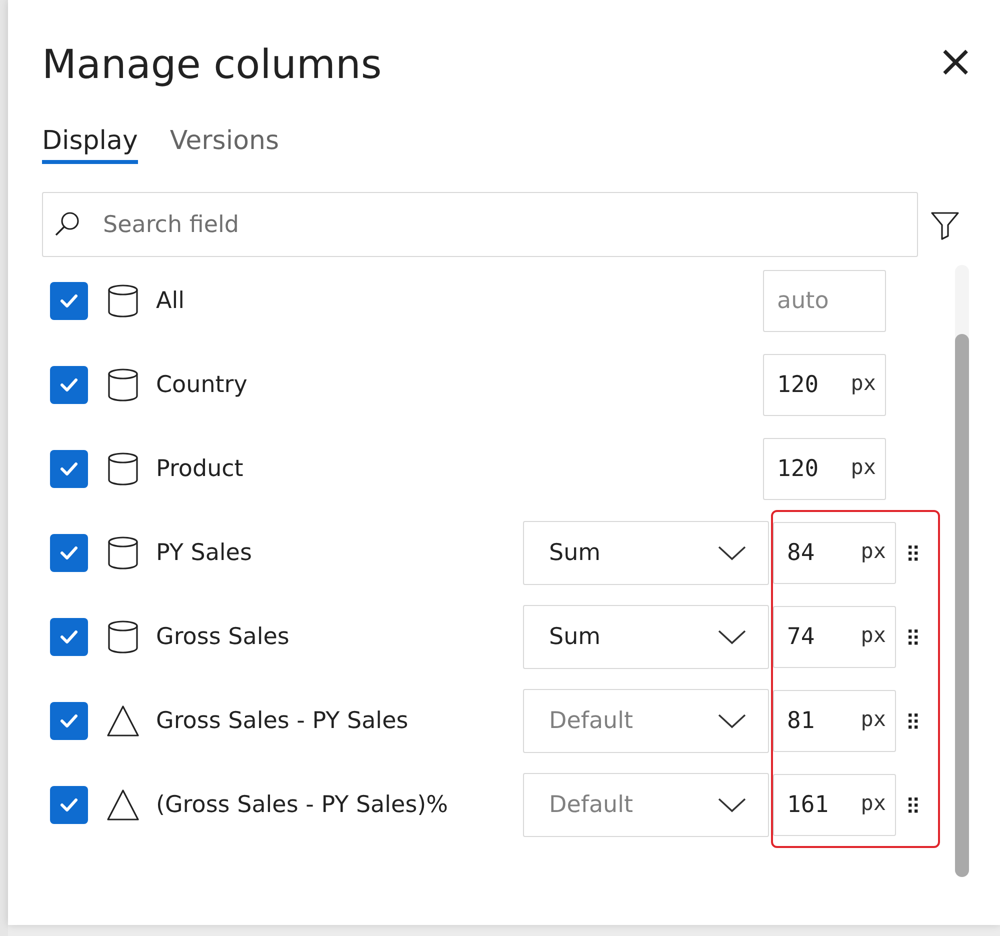 Image resolution: width=1000 pixels, height=936 pixels. I want to click on search-field: Search field, so click(480, 224).